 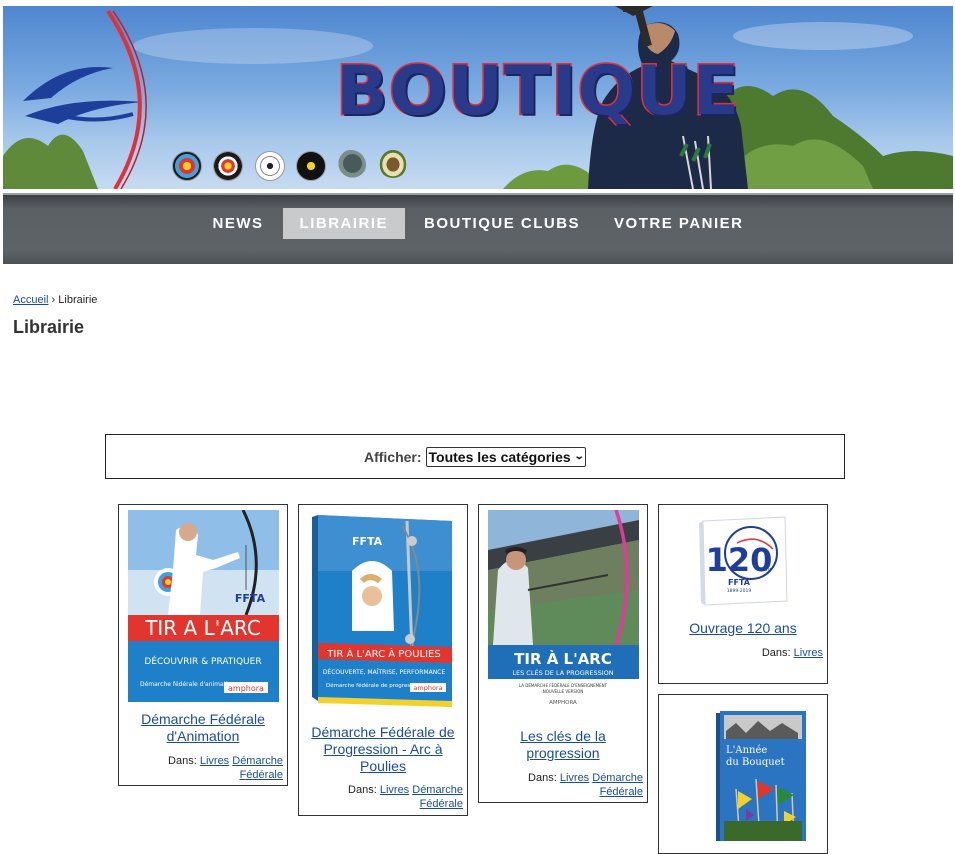 I want to click on nav-item-librairie: LIBRAIRIE, so click(x=344, y=223).